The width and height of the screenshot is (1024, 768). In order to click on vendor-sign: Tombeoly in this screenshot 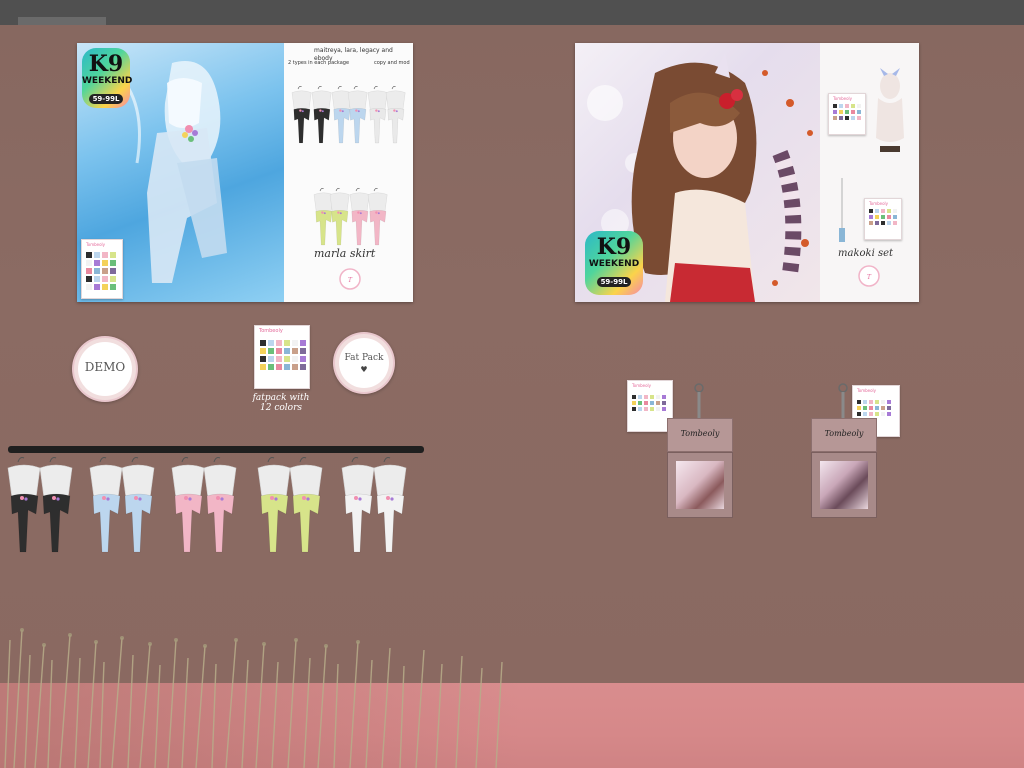, I will do `click(844, 435)`.